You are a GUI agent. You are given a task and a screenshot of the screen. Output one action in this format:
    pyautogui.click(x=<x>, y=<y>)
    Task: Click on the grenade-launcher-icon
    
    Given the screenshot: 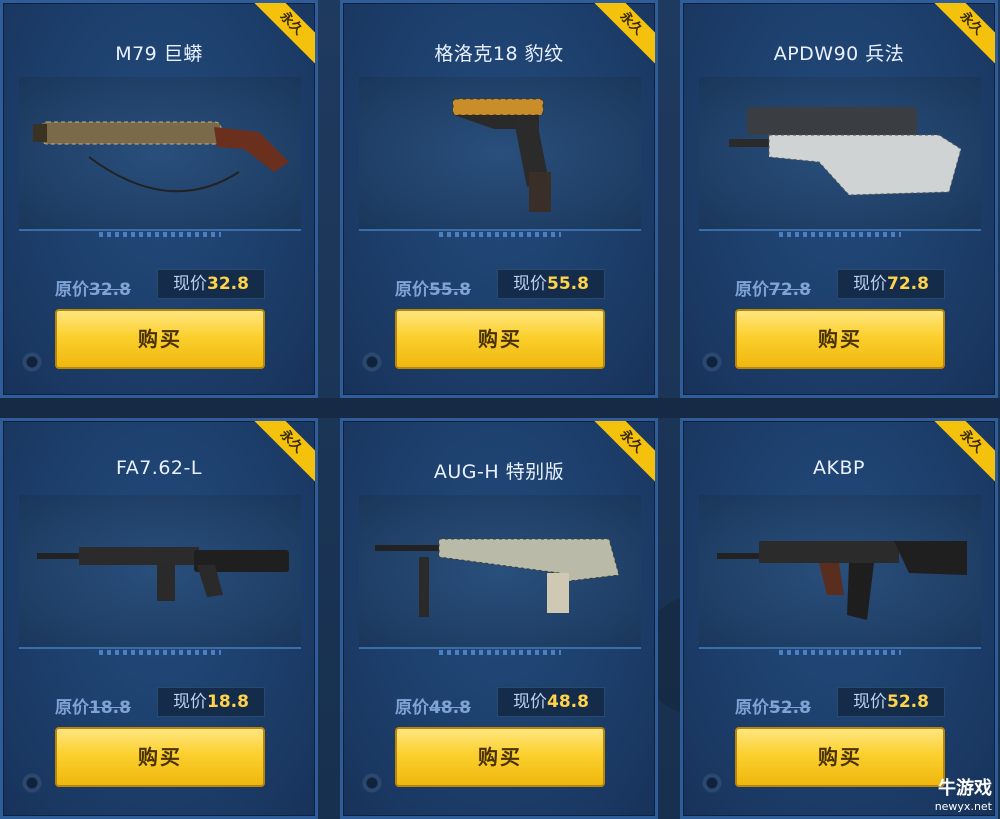 What is the action you would take?
    pyautogui.click(x=161, y=157)
    